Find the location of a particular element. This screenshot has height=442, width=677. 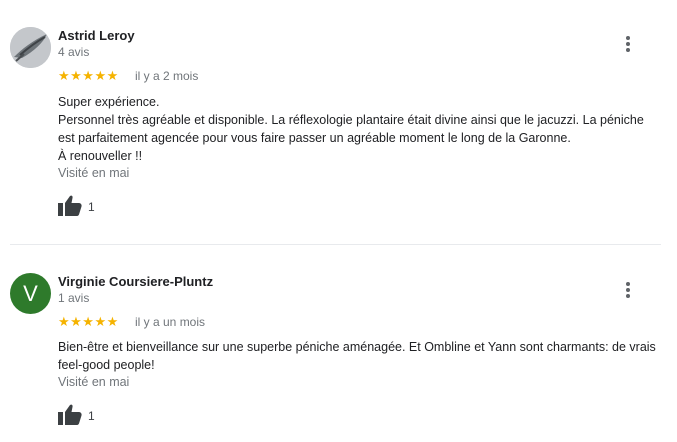

avatar-photo-image is located at coordinates (30, 47).